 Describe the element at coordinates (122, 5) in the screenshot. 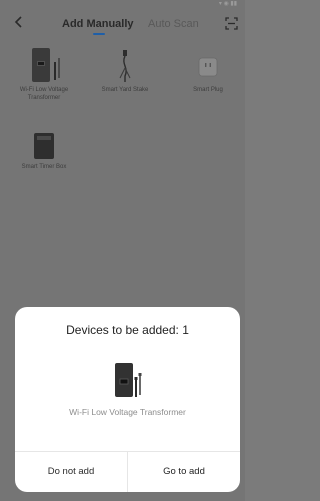

I see `status-bar: ▾ ◉ ▮▮` at that location.